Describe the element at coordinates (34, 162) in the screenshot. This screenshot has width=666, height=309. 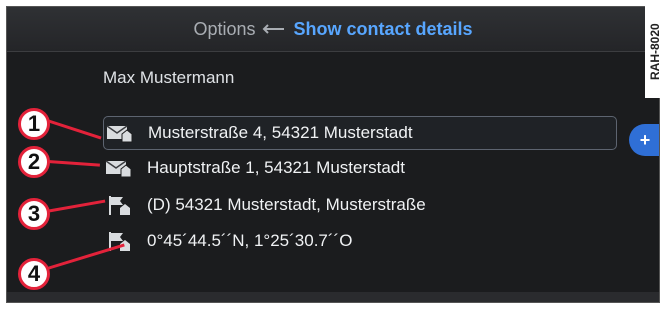
I see `callout-2: 2` at that location.